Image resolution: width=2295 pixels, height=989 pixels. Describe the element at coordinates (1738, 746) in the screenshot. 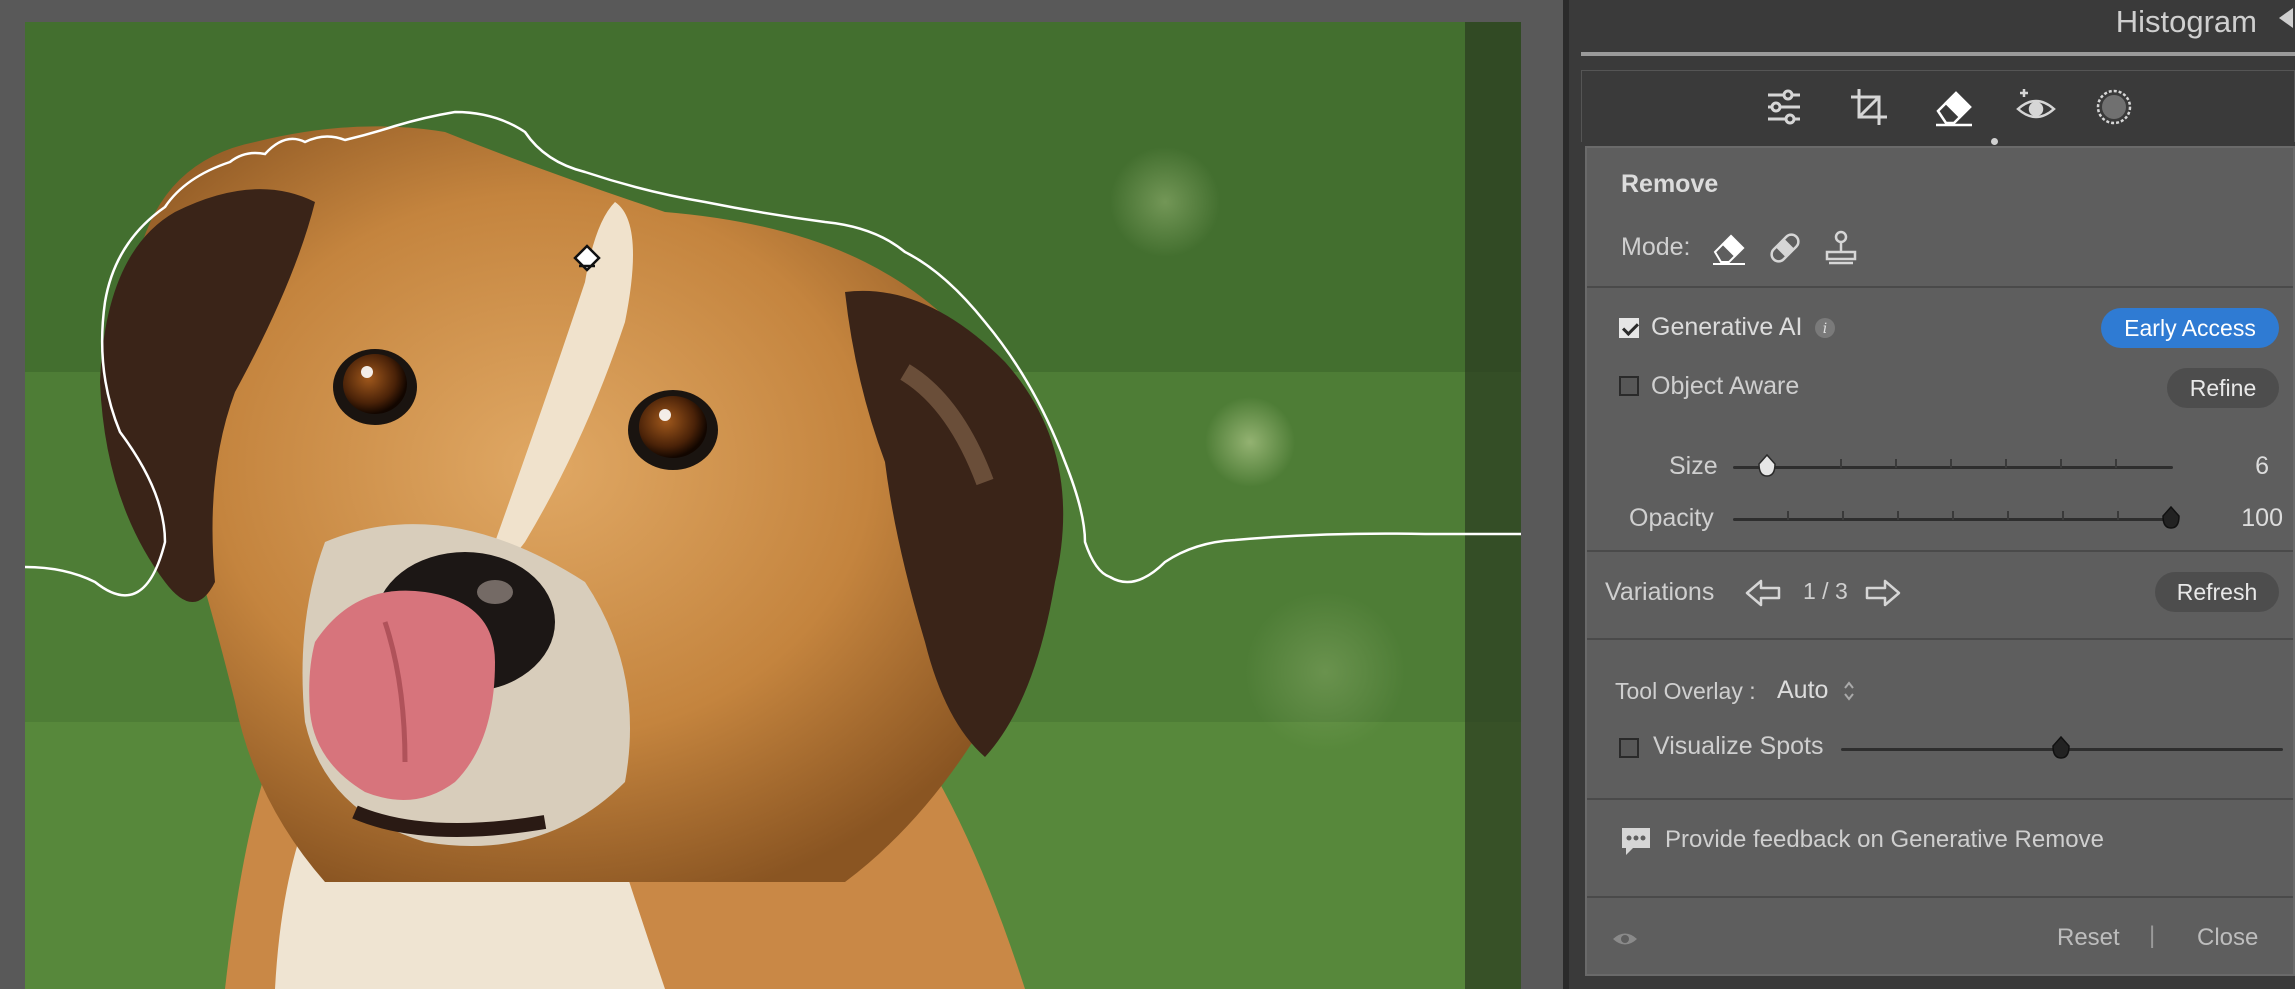

I see `visualize-spots-label: Visualize Spots` at that location.